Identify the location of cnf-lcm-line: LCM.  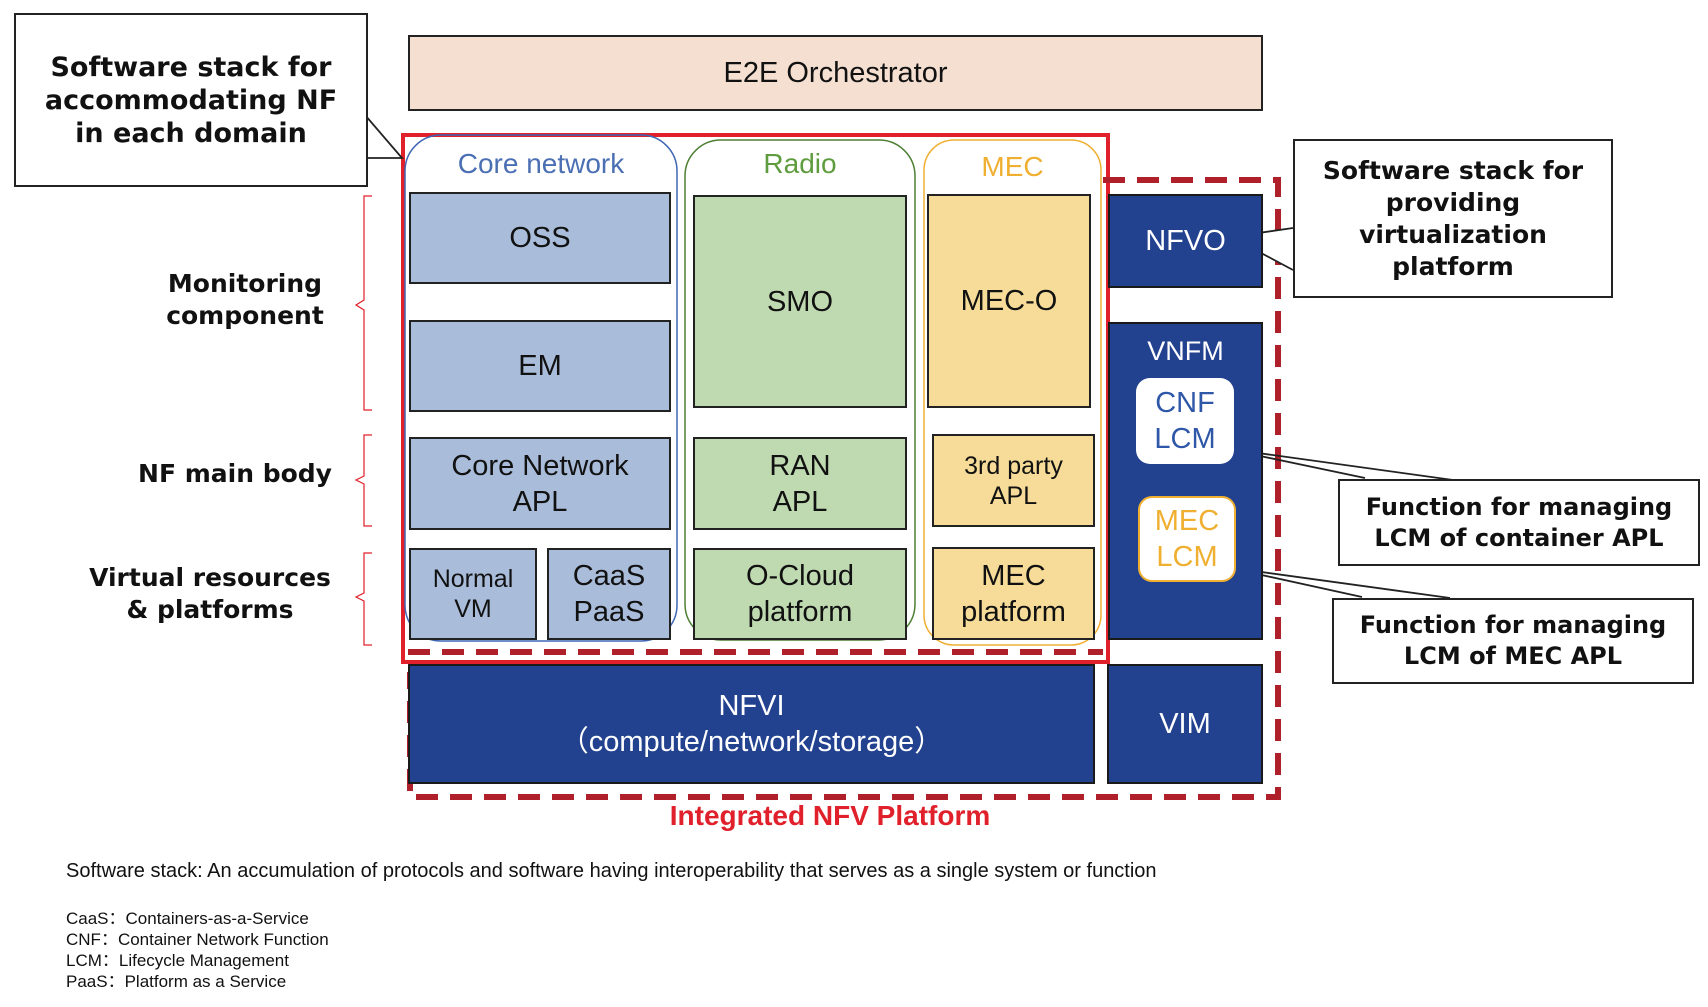
(1185, 439).